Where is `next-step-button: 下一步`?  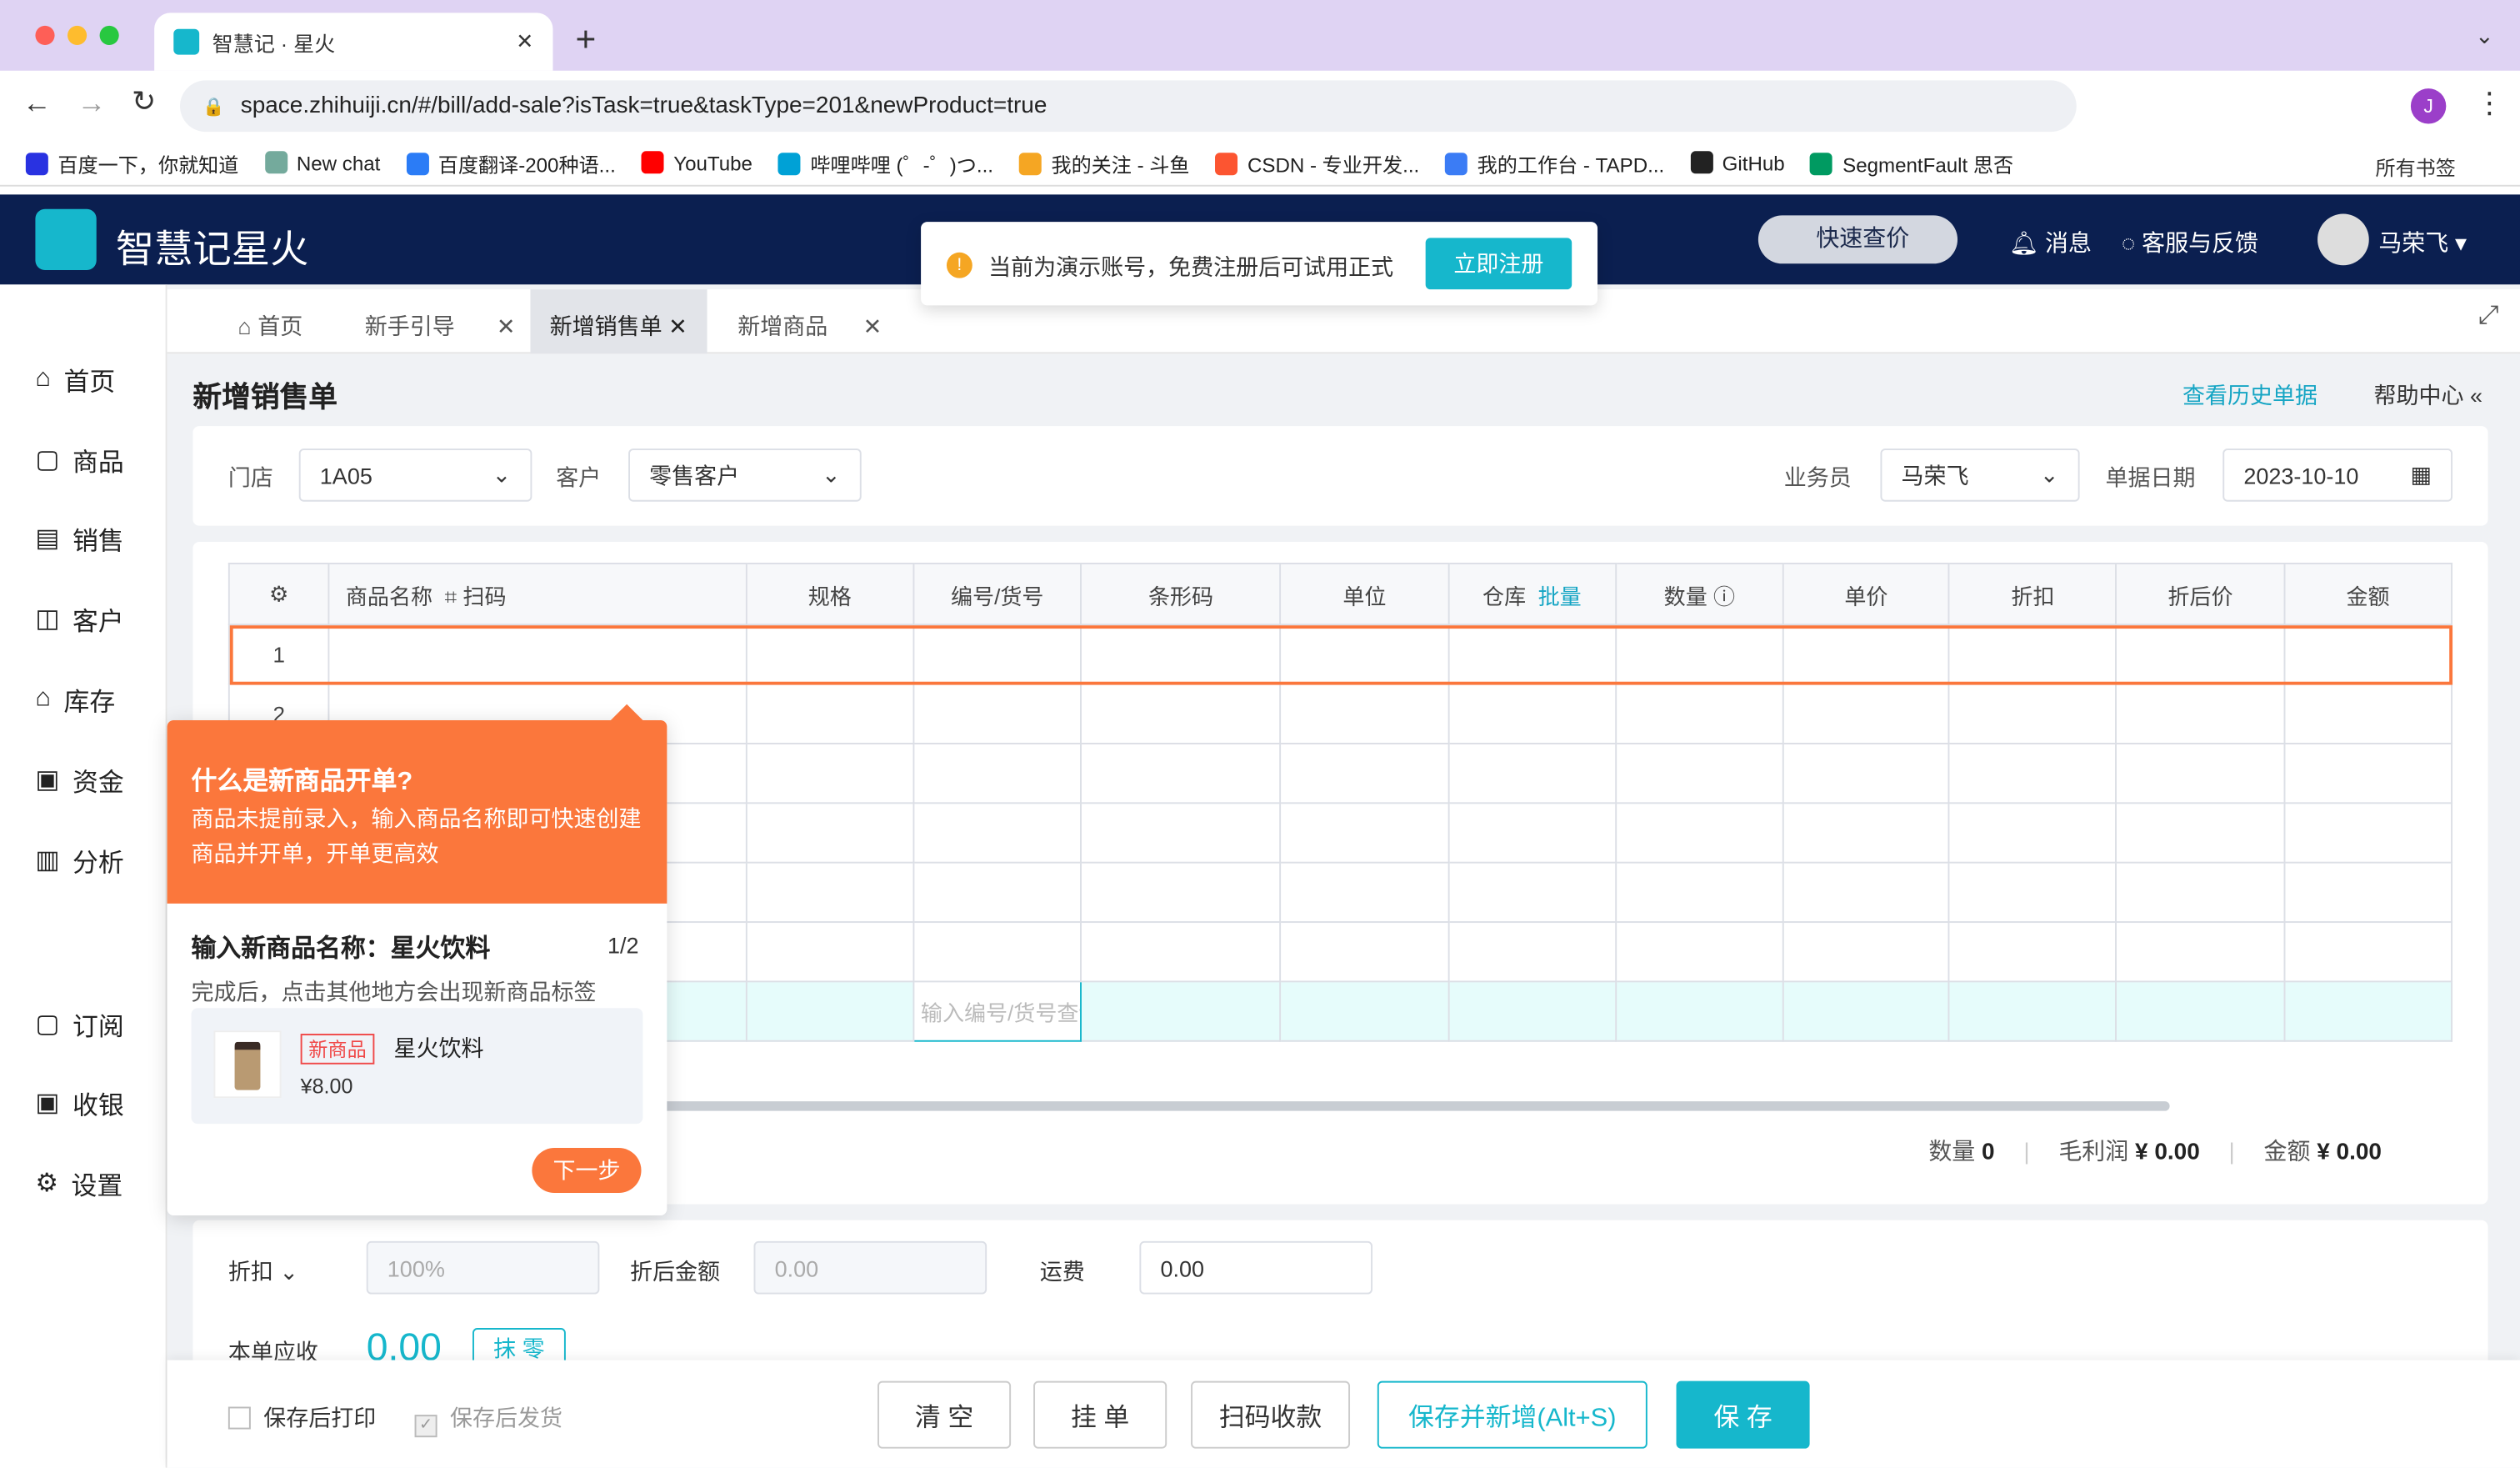
next-step-button: 下一步 is located at coordinates (587, 1171).